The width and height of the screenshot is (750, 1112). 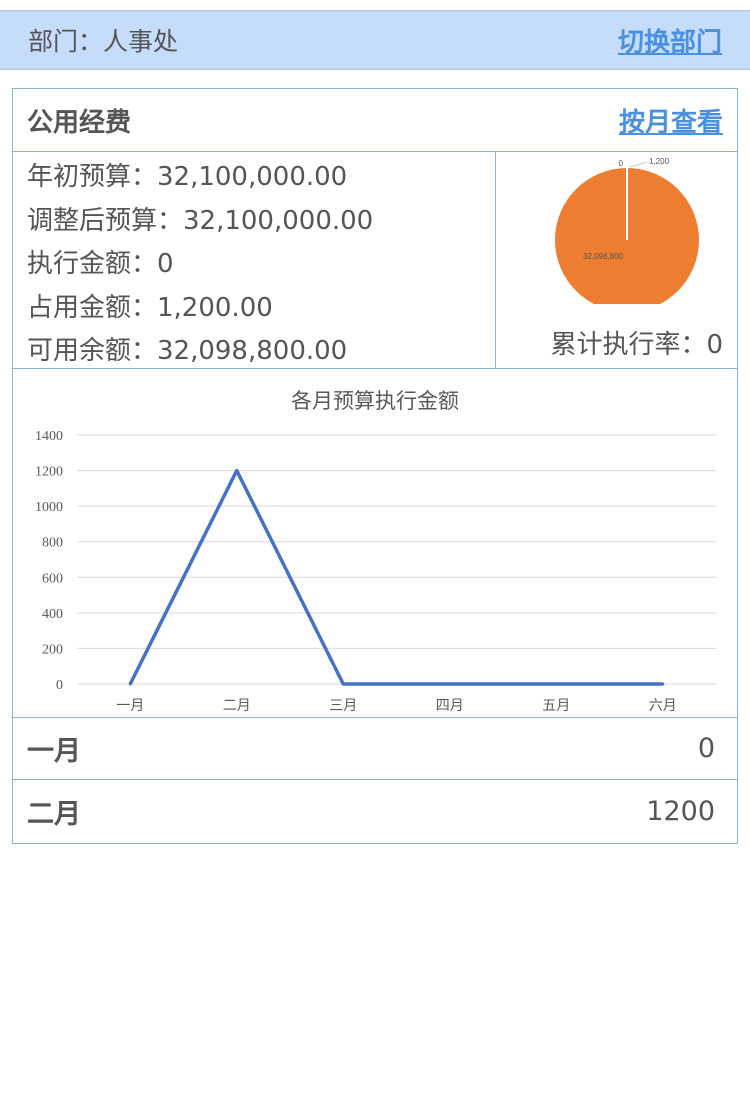 What do you see at coordinates (49, 436) in the screenshot?
I see `y-tick-label: 1400` at bounding box center [49, 436].